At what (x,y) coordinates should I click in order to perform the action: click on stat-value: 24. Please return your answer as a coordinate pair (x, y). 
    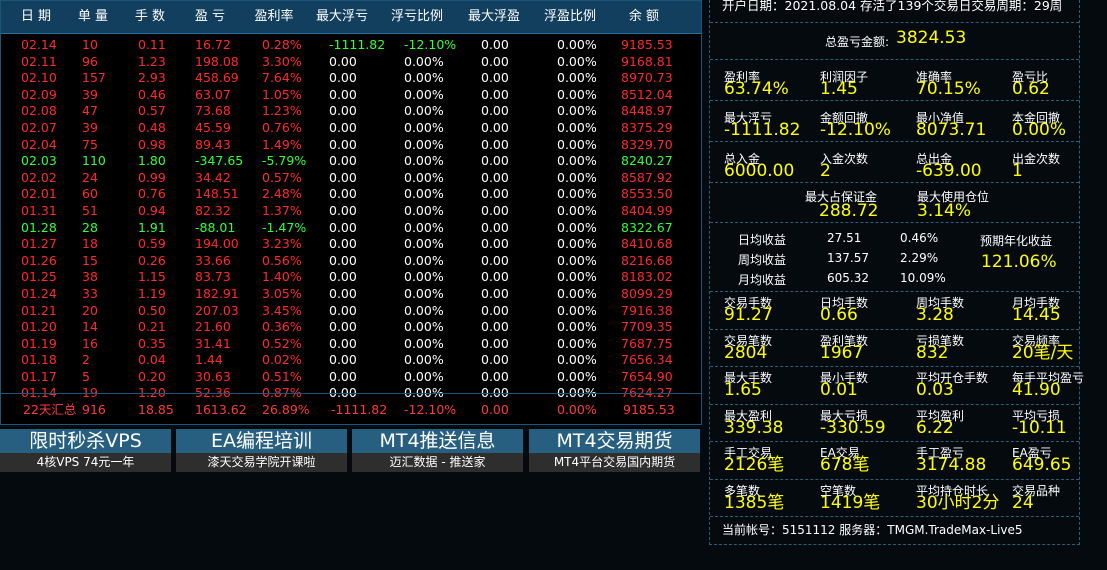
    Looking at the image, I should click on (1023, 502).